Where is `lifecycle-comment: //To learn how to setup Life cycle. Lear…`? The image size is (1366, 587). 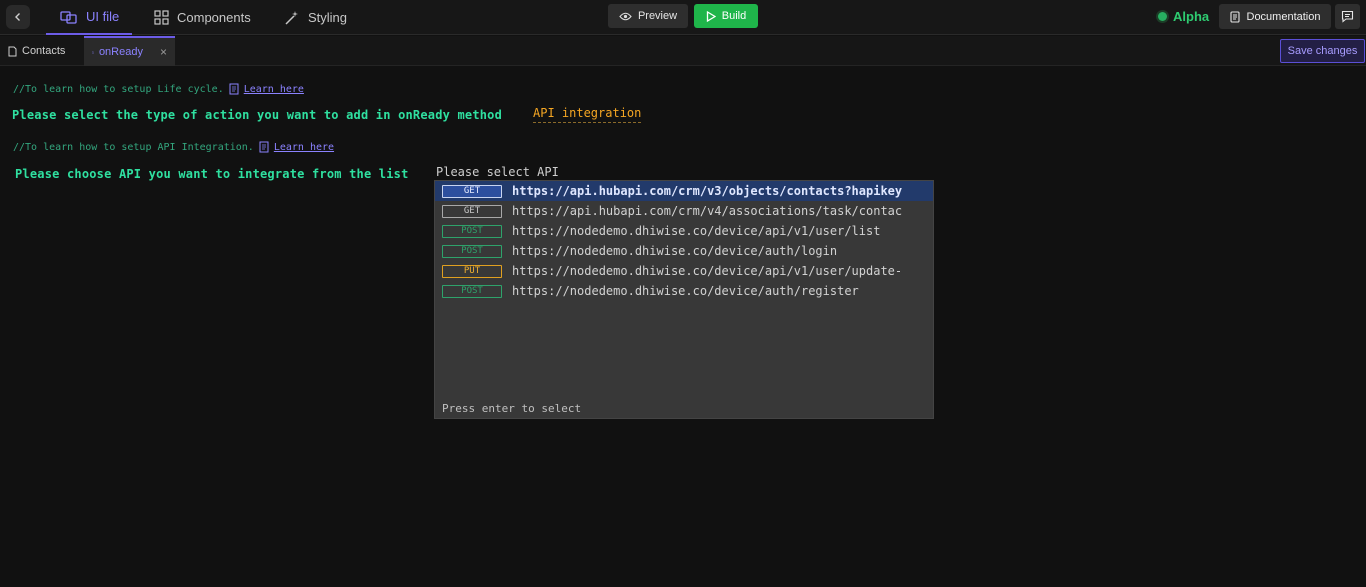 lifecycle-comment: //To learn how to setup Life cycle. Lear… is located at coordinates (158, 89).